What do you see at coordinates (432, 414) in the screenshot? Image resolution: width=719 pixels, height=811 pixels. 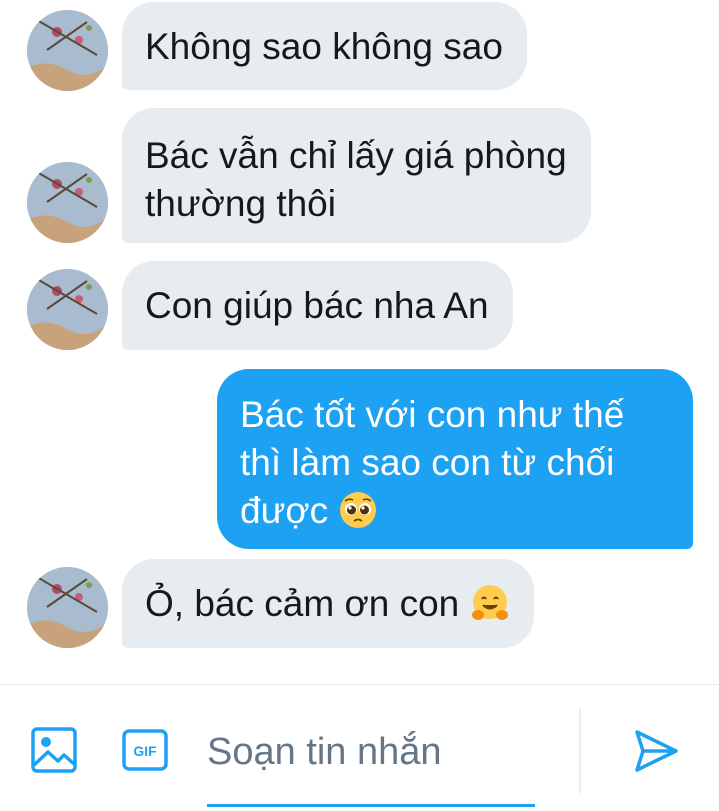 I see `message-text-line: Bác tốt với con như thế` at bounding box center [432, 414].